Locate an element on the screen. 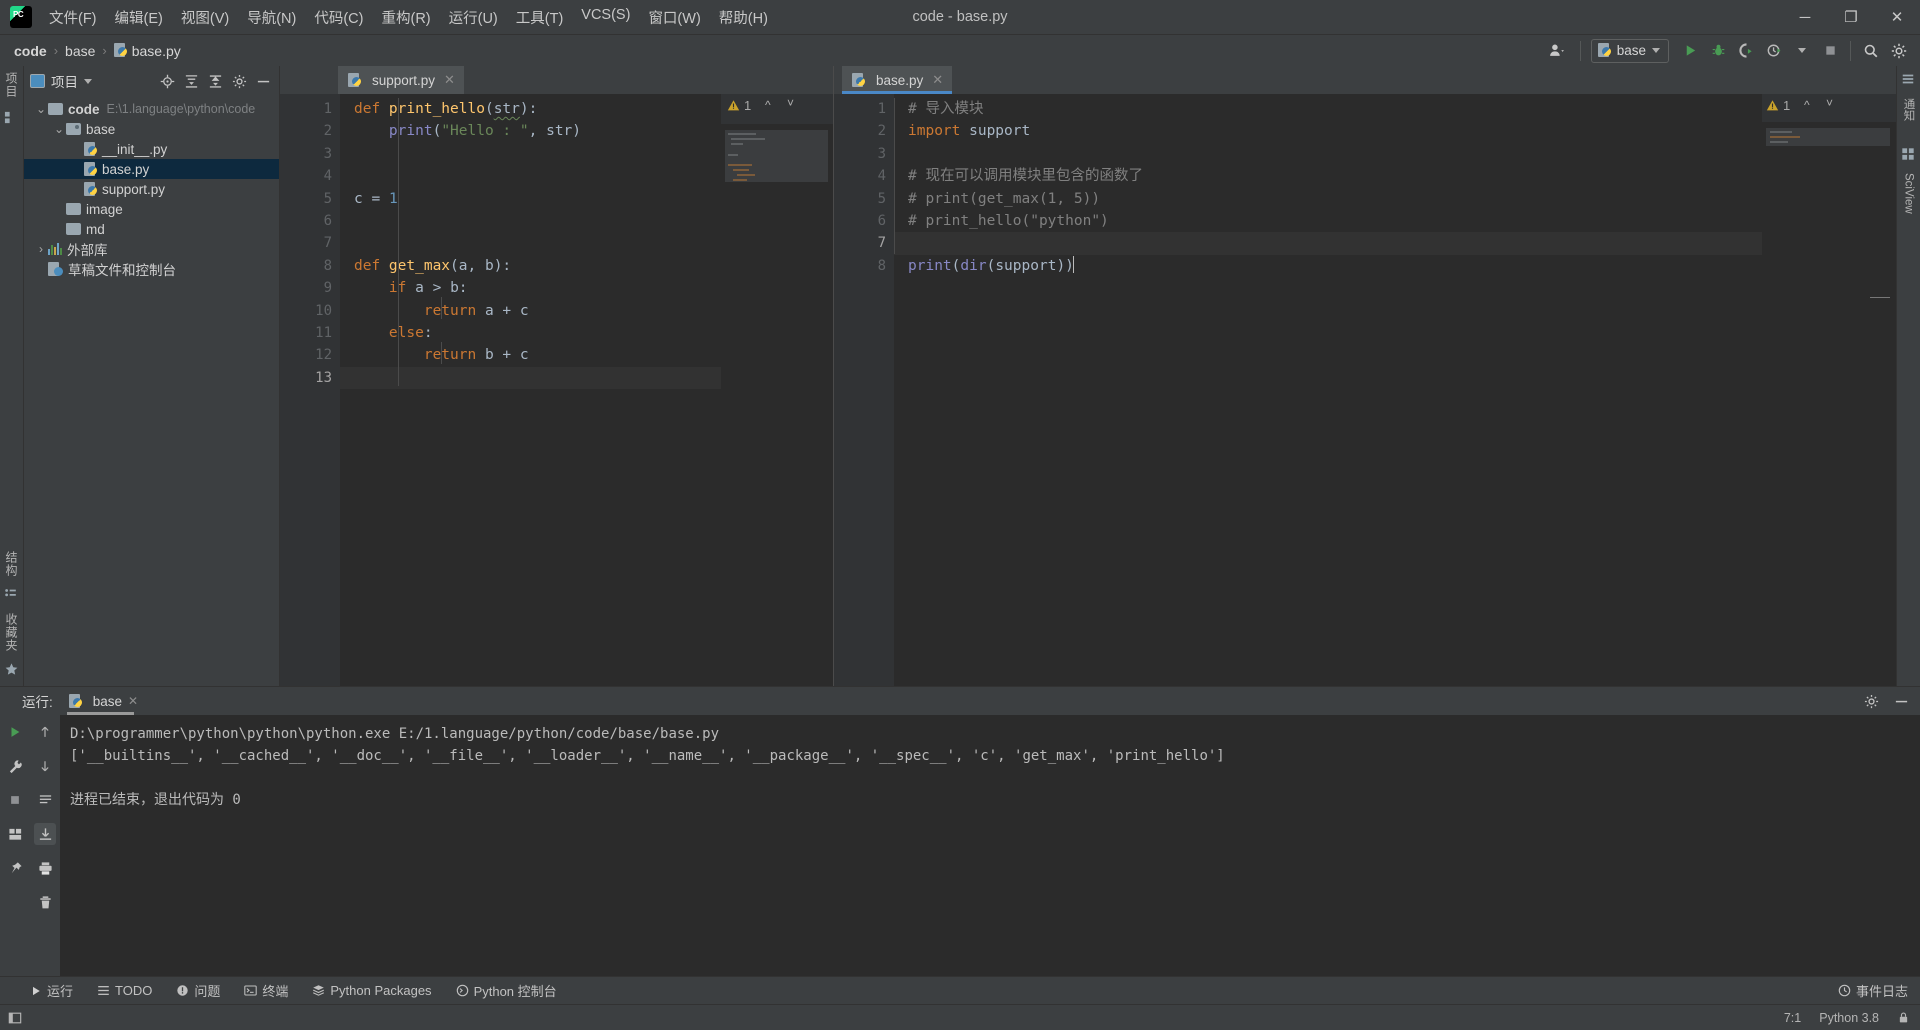 This screenshot has width=1920, height=1030. stop-process-button is located at coordinates (15, 800).